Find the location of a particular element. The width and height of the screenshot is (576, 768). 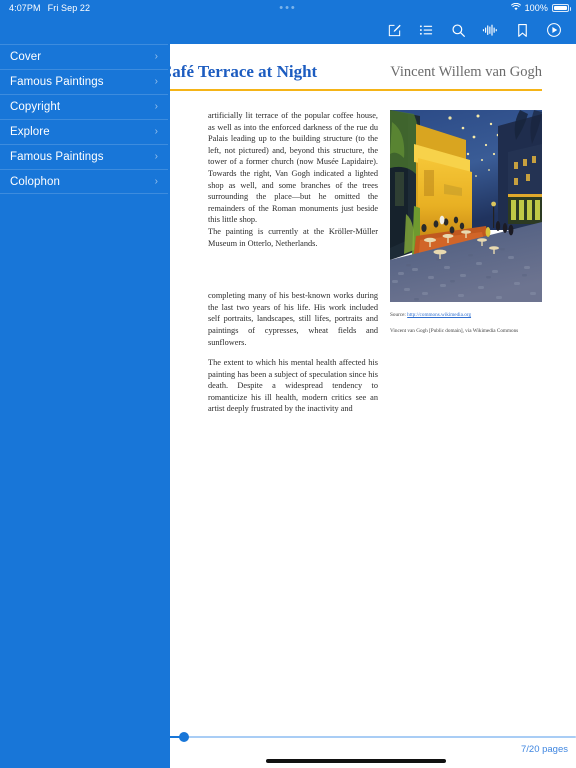

header-rule is located at coordinates (355, 90).